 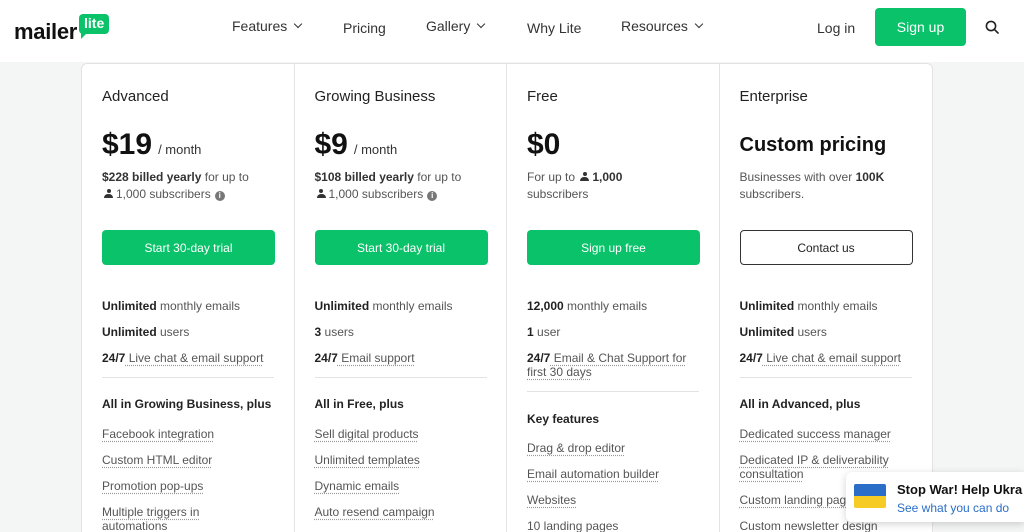 What do you see at coordinates (870, 496) in the screenshot?
I see `ukraine-flag-icon` at bounding box center [870, 496].